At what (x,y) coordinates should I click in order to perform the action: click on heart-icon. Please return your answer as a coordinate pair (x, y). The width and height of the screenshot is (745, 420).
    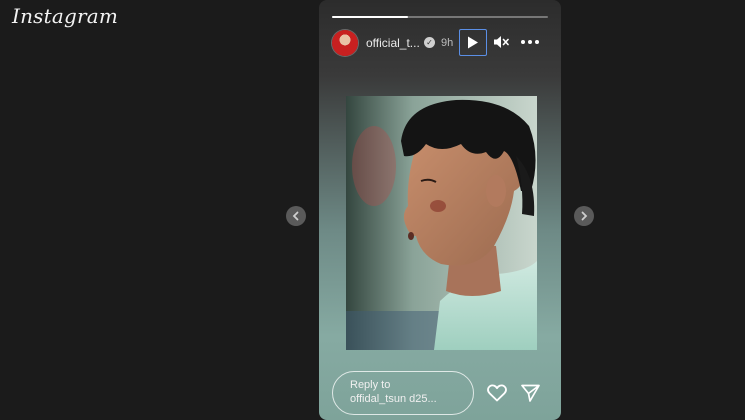
    Looking at the image, I should click on (497, 393).